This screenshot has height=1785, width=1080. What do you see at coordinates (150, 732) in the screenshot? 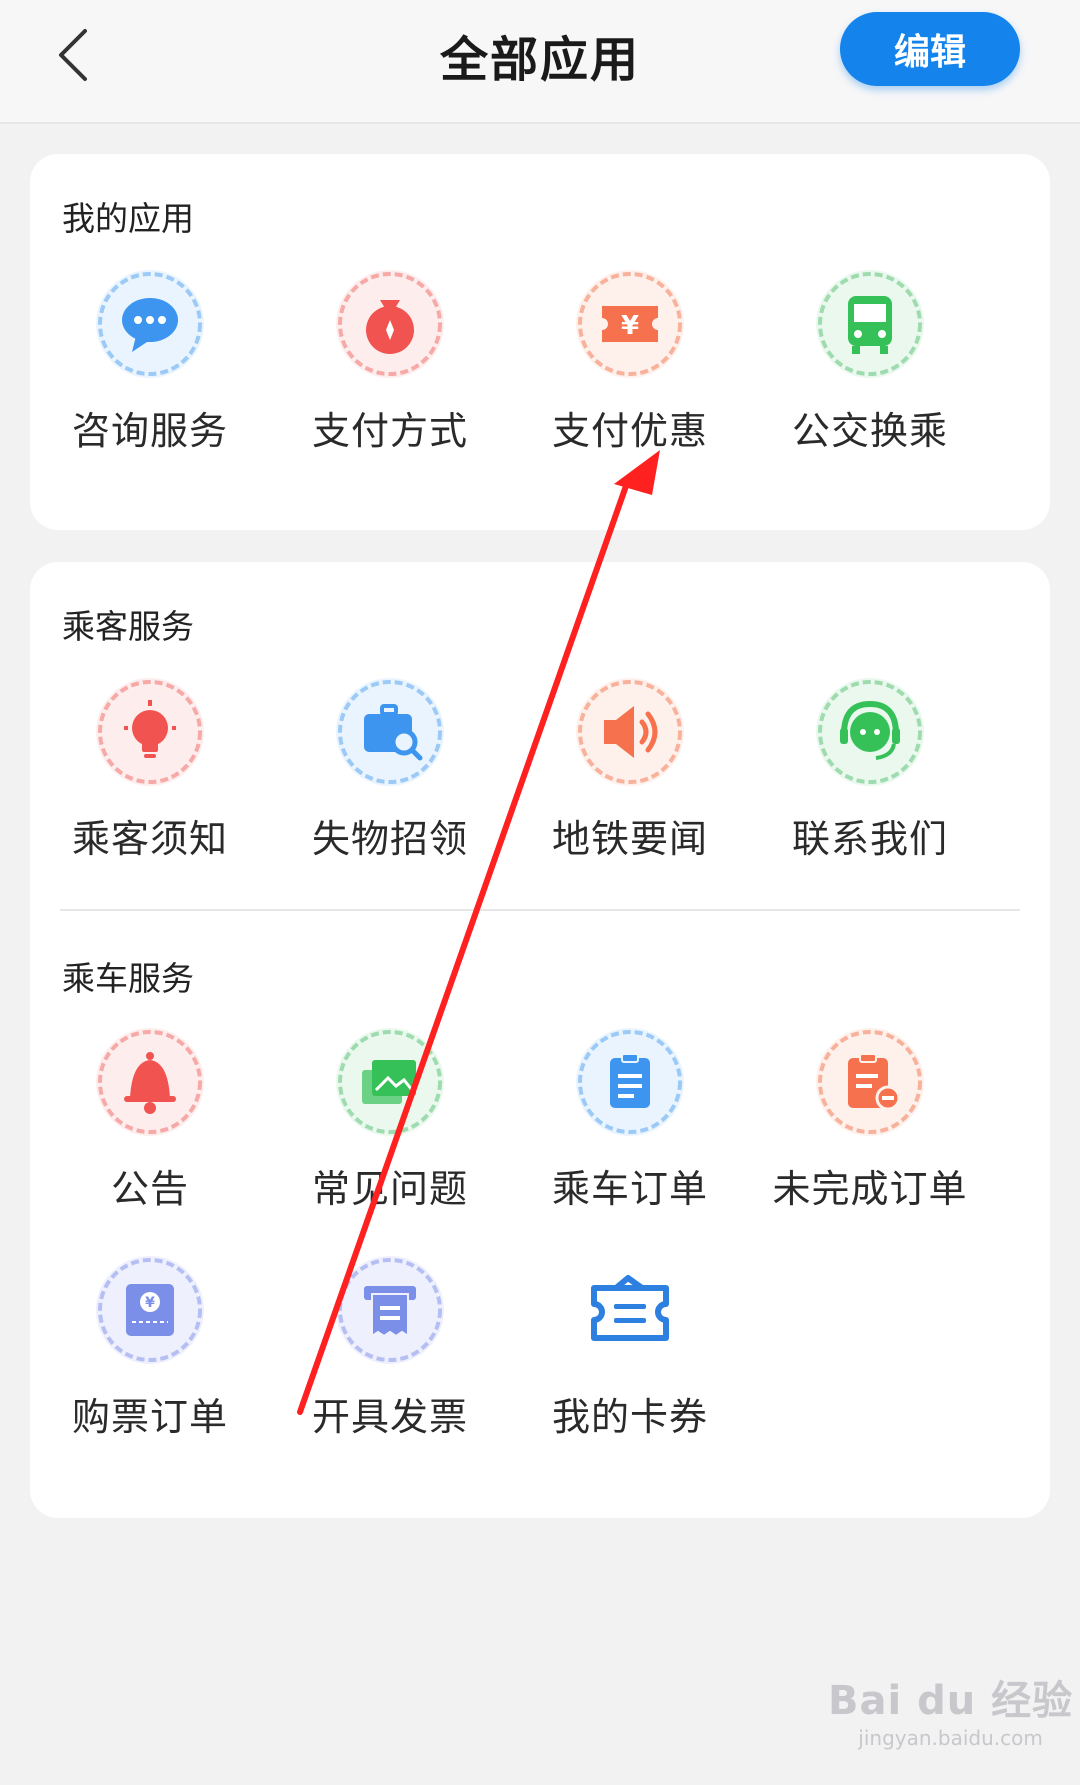
I see `lightbulb-icon` at bounding box center [150, 732].